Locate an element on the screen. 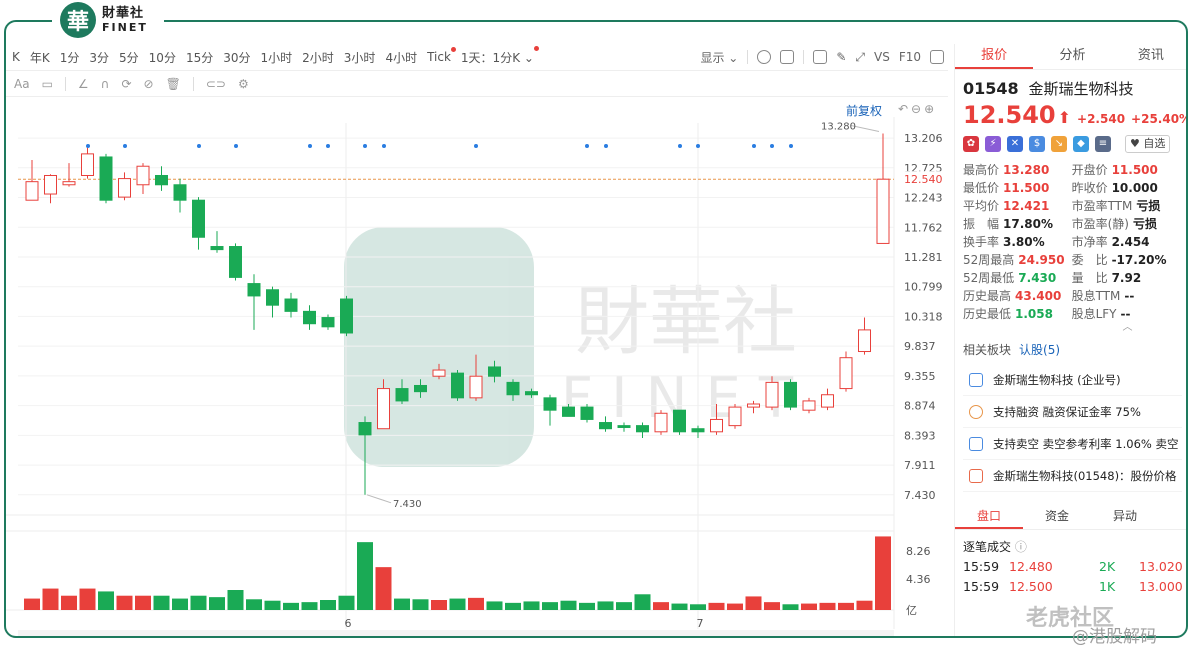  delete-icon: 🗑 is located at coordinates (173, 84).